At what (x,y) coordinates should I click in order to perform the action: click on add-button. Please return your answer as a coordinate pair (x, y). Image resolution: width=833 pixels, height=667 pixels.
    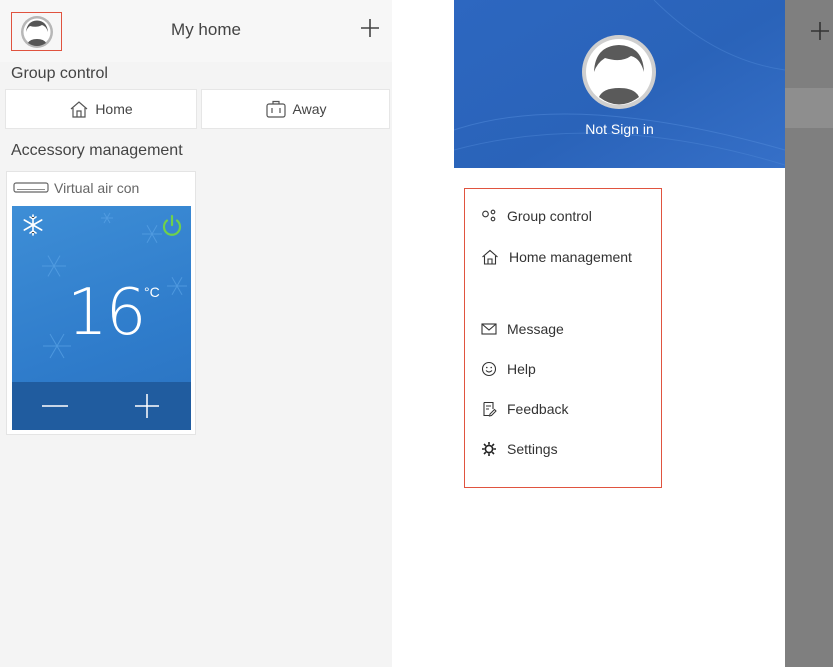
    Looking at the image, I should click on (370, 28).